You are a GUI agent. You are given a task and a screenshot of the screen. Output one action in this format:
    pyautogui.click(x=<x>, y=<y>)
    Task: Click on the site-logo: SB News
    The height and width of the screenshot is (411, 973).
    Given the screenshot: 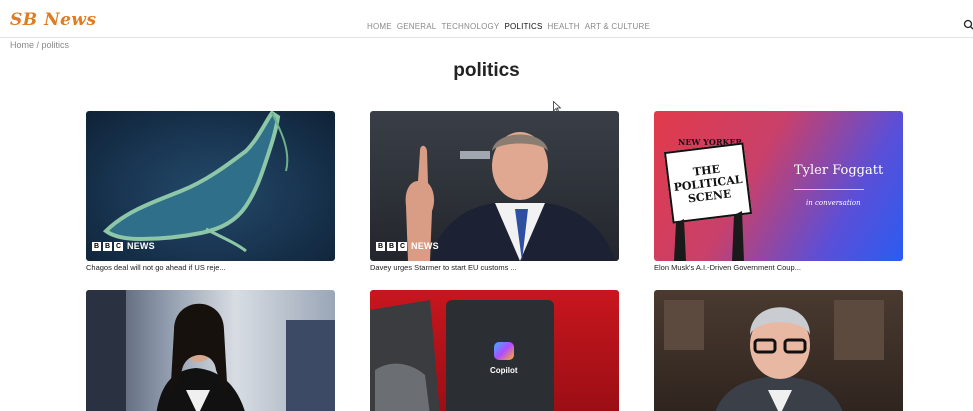 What is the action you would take?
    pyautogui.click(x=53, y=20)
    